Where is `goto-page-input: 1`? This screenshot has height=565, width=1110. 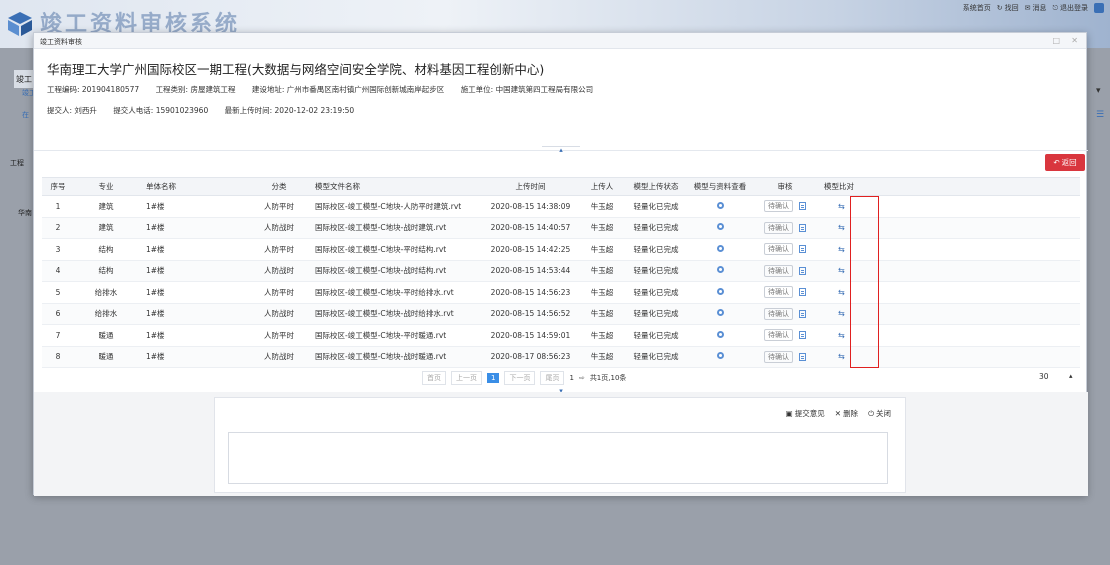
goto-page-input: 1 is located at coordinates (571, 378).